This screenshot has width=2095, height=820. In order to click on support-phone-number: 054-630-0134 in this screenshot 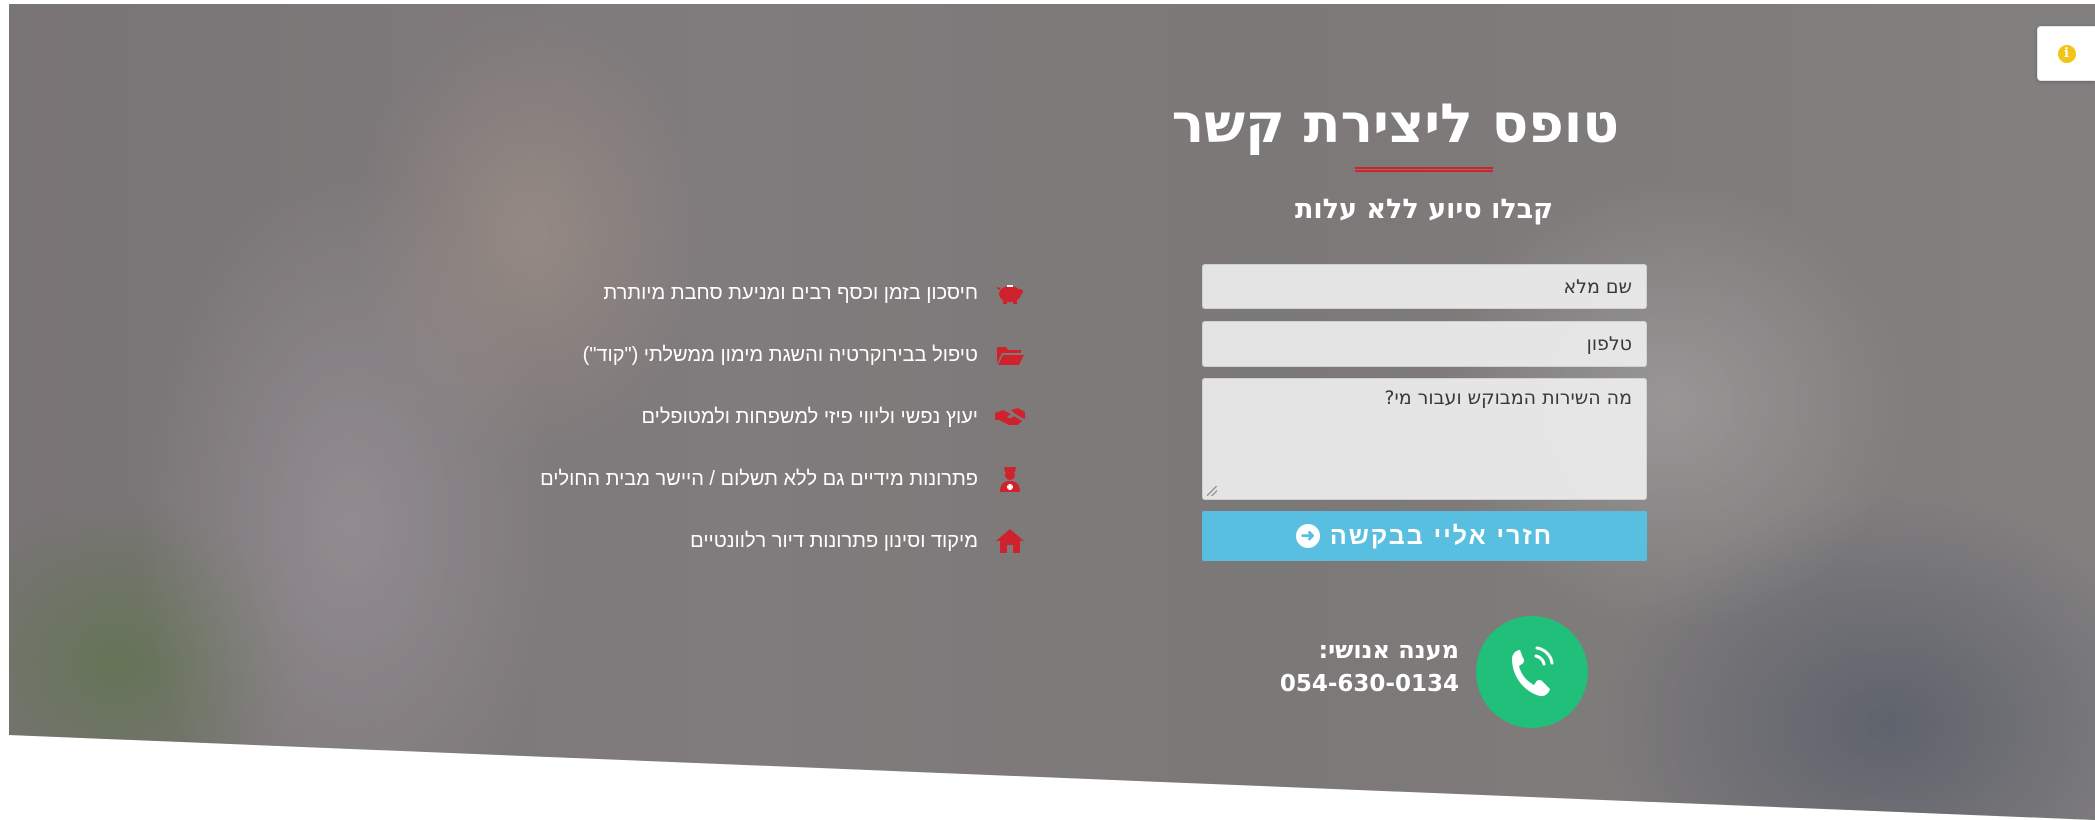, I will do `click(1351, 684)`.